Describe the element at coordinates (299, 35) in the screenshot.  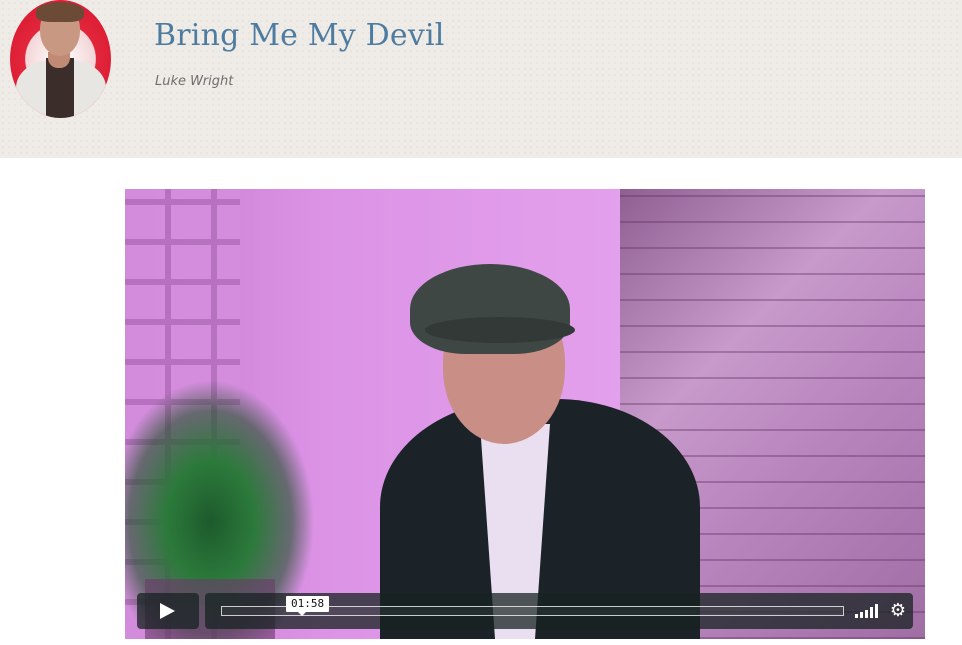
I see `page-title: Bring Me My Devil` at that location.